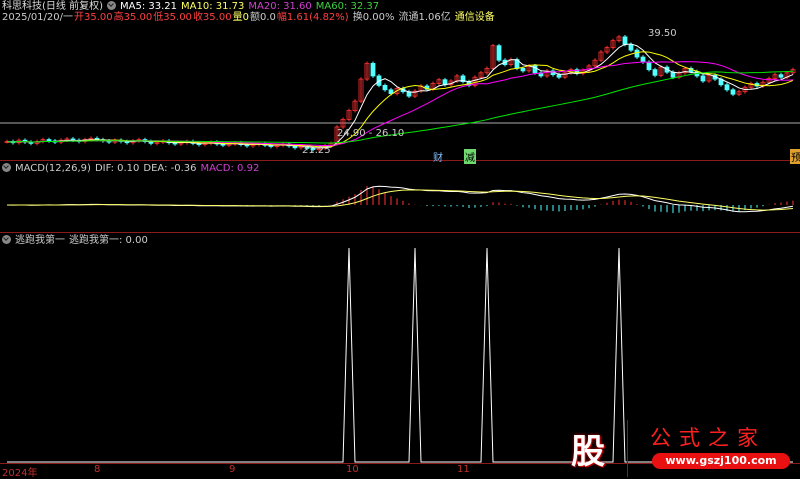  What do you see at coordinates (470, 156) in the screenshot?
I see `reduce-marker: 减` at bounding box center [470, 156].